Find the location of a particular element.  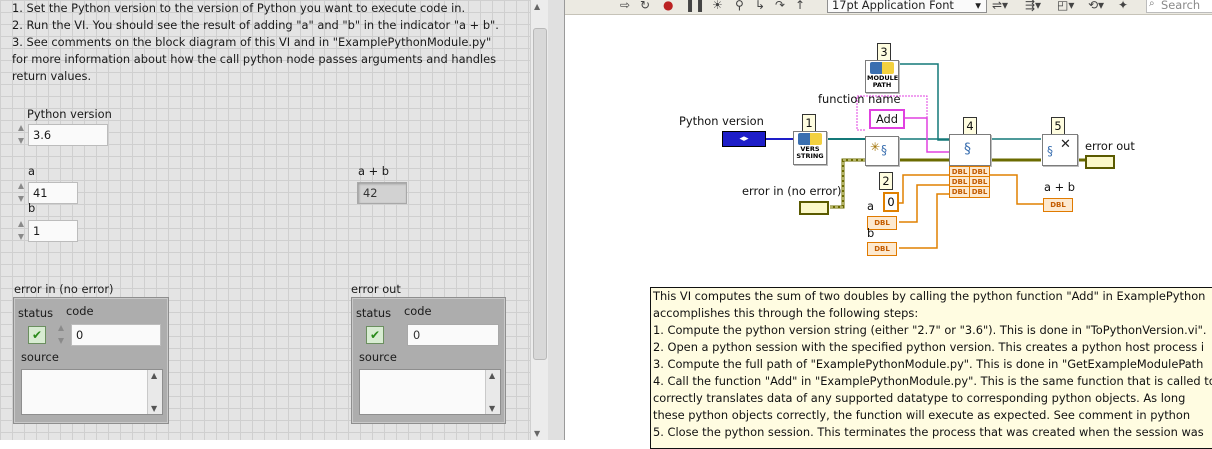

sum-label: a + b is located at coordinates (373, 171).